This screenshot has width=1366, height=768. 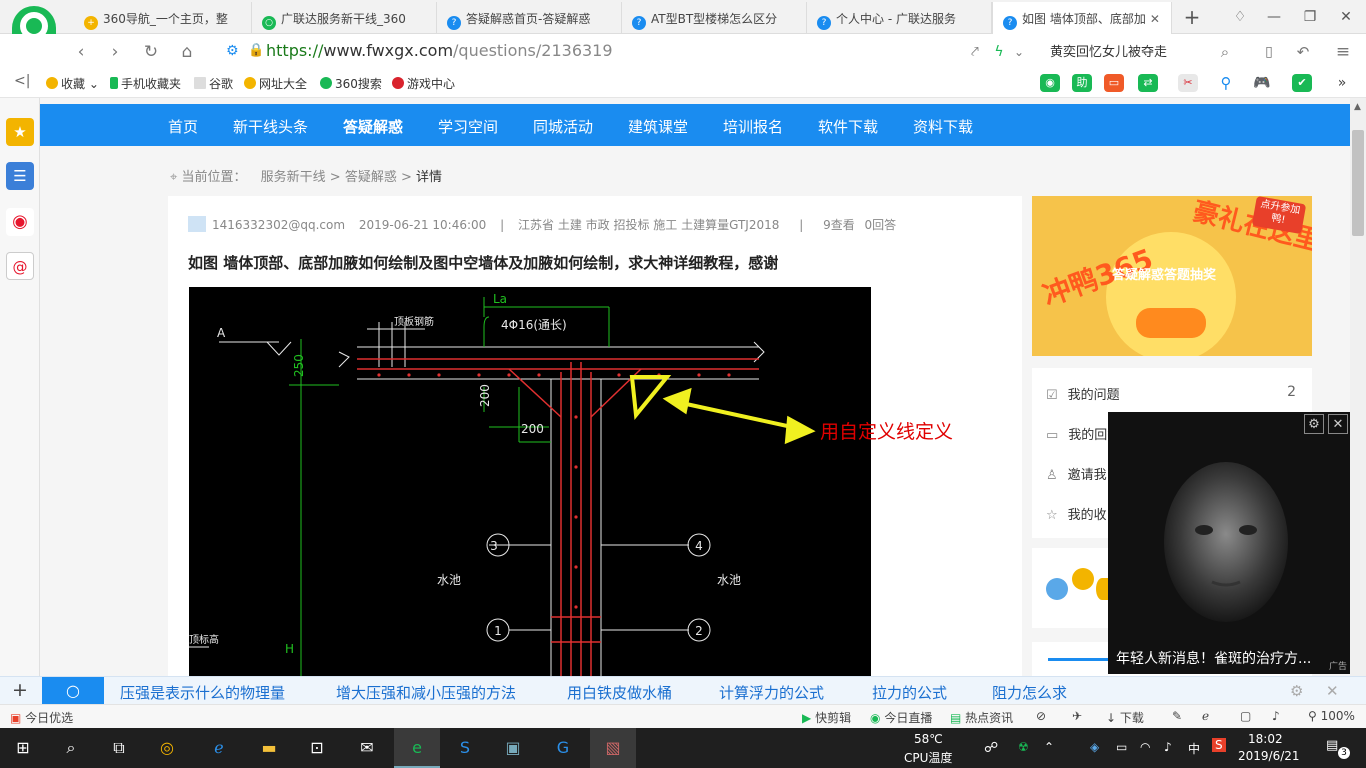 What do you see at coordinates (1358, 387) in the screenshot?
I see `page-scrollbar: ▲` at bounding box center [1358, 387].